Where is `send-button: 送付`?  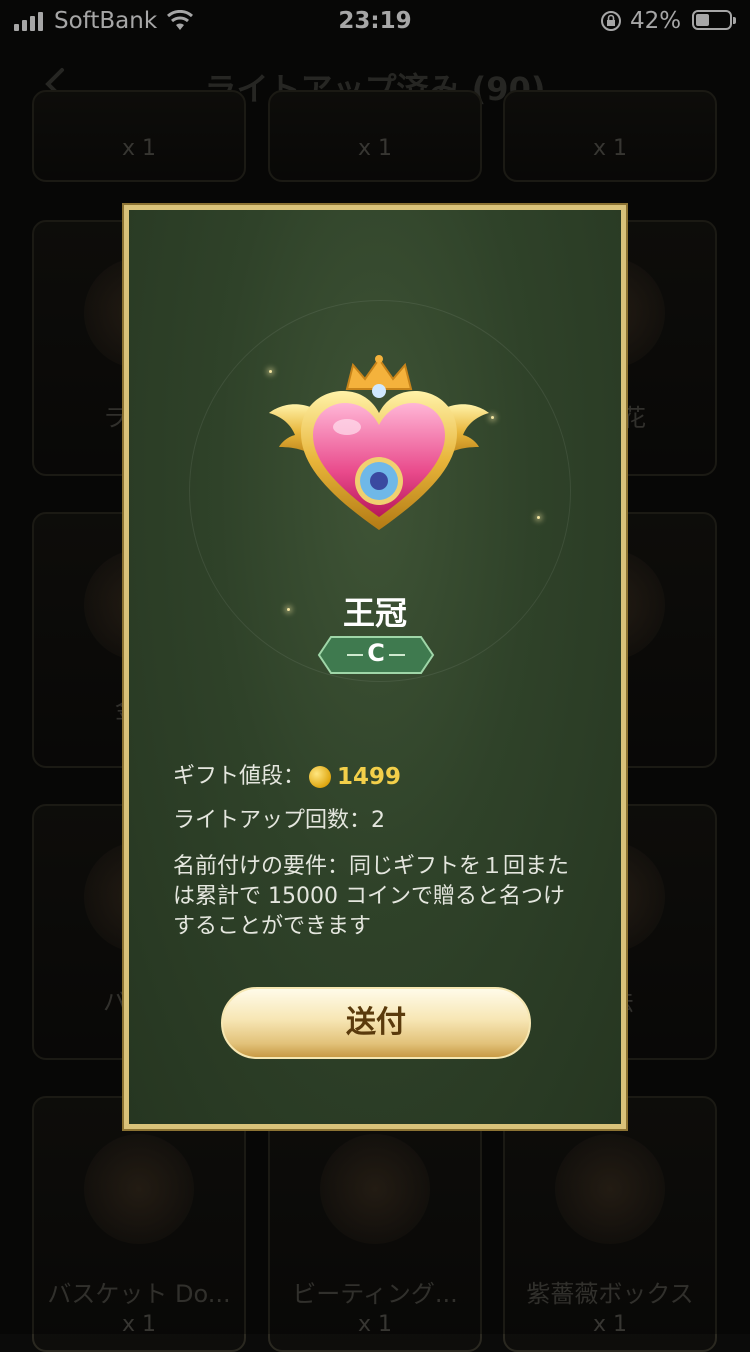
send-button: 送付 is located at coordinates (376, 1023).